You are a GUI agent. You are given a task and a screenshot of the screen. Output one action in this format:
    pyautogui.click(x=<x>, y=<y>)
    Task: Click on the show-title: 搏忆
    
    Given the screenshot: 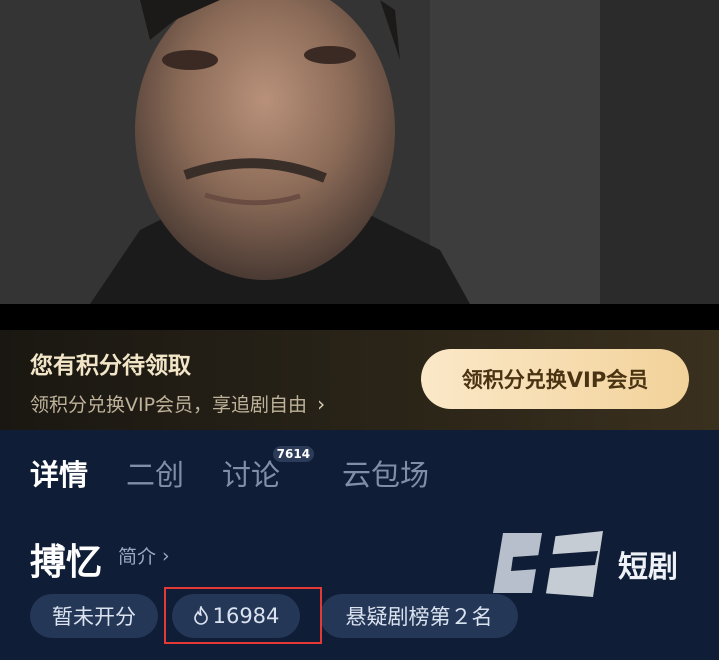 What is the action you would take?
    pyautogui.click(x=66, y=562)
    